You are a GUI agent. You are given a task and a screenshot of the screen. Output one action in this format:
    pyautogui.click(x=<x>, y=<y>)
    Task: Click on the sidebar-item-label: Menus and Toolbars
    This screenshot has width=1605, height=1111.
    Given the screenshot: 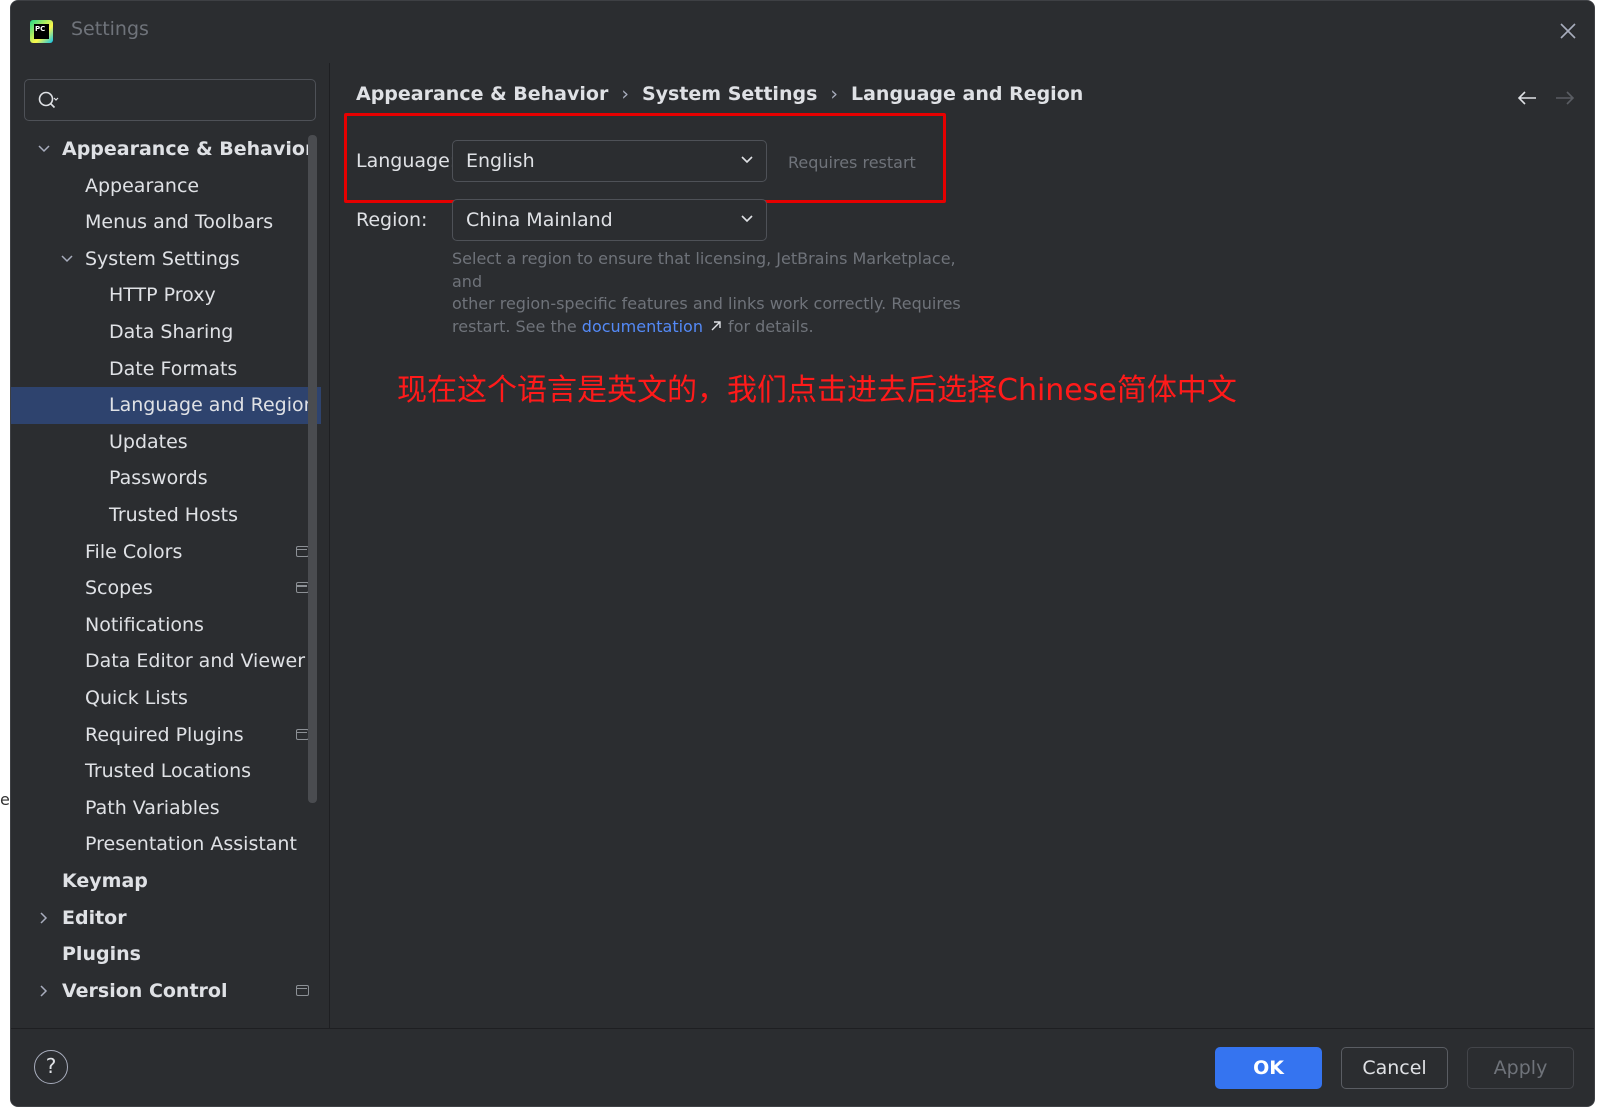 What is the action you would take?
    pyautogui.click(x=179, y=222)
    